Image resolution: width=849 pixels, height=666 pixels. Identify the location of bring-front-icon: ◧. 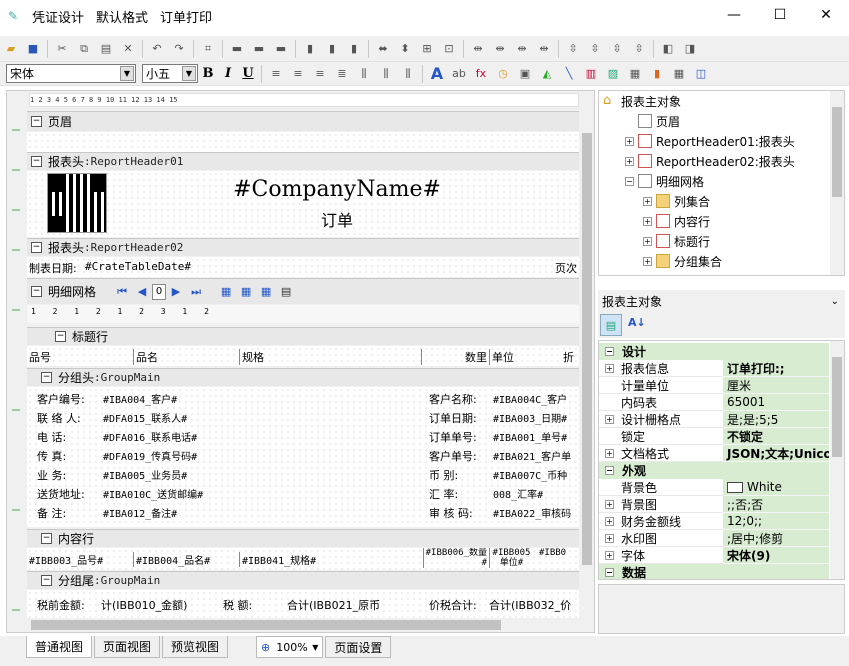
(668, 49).